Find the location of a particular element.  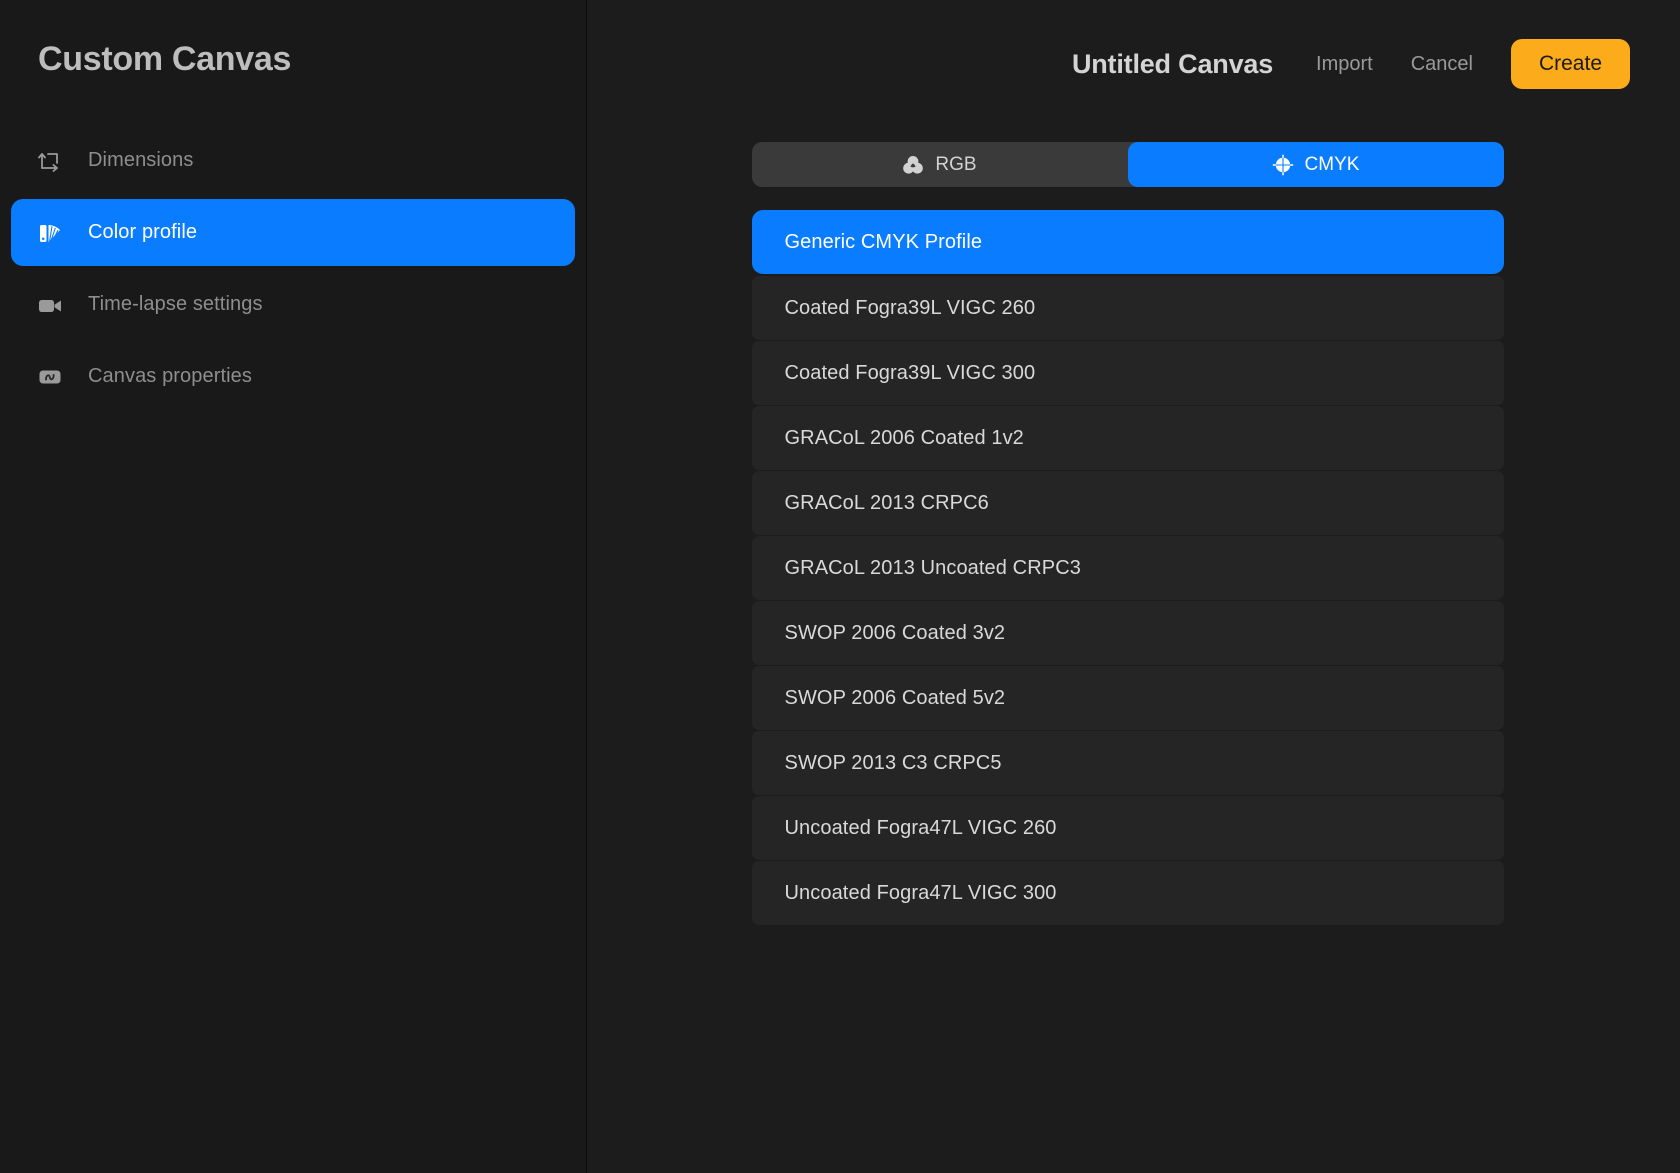

sidebar-item-color-profile: Color profile is located at coordinates (293, 232).